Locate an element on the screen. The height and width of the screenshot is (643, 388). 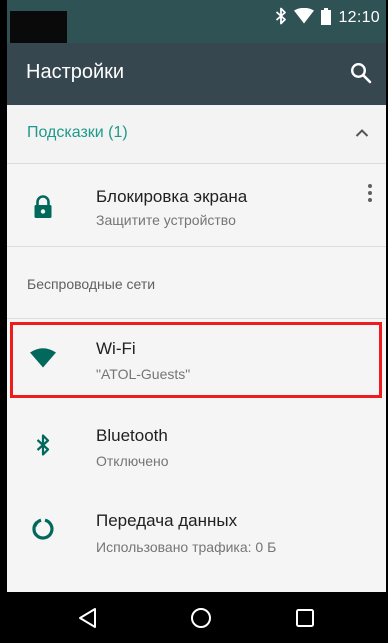
chevron-up-icon is located at coordinates (362, 133).